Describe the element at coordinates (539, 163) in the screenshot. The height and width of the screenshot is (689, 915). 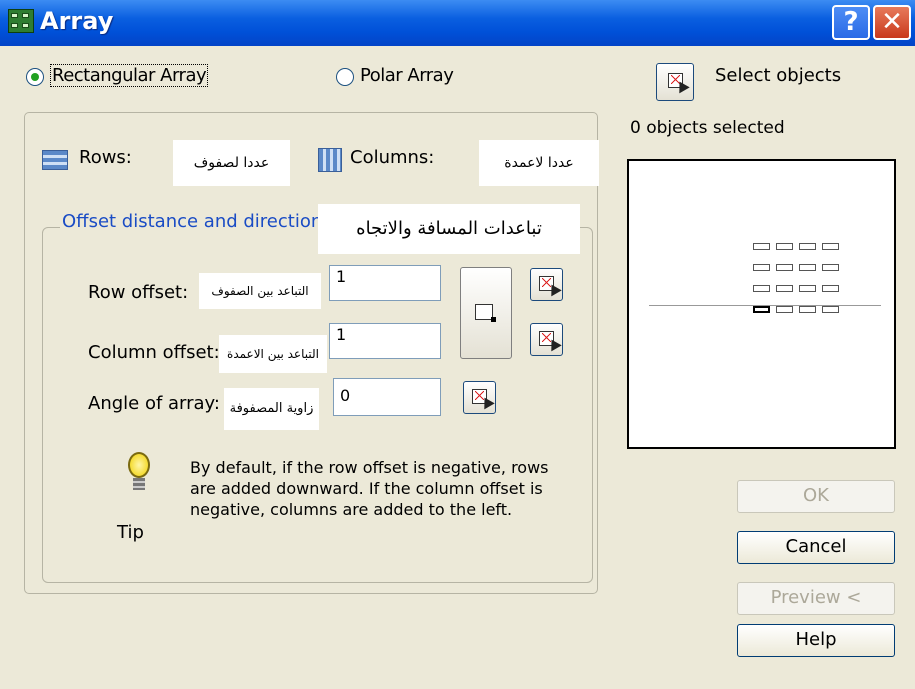
I see `columns-input: عددا لاعمدة` at that location.